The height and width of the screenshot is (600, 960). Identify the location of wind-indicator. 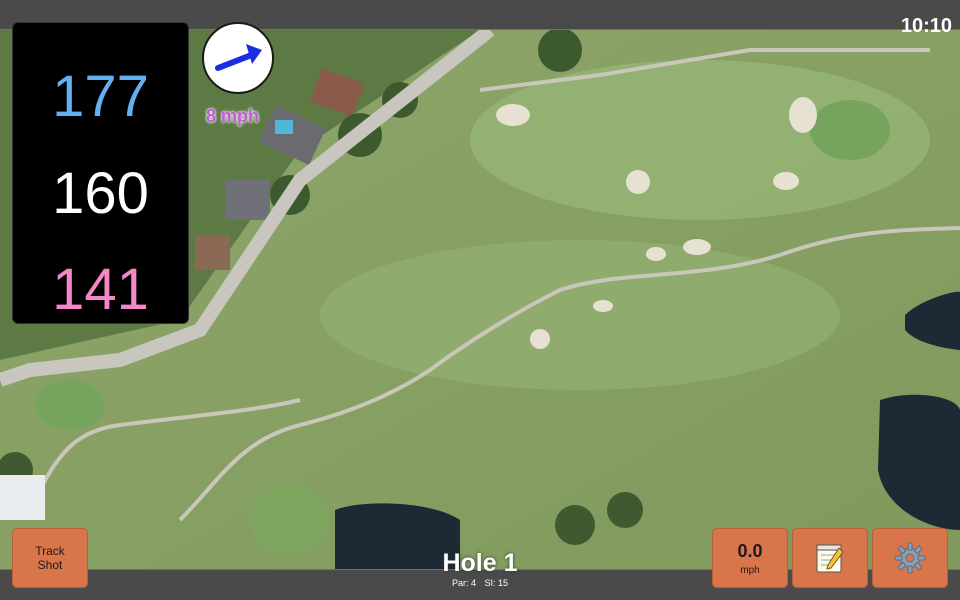
(238, 58).